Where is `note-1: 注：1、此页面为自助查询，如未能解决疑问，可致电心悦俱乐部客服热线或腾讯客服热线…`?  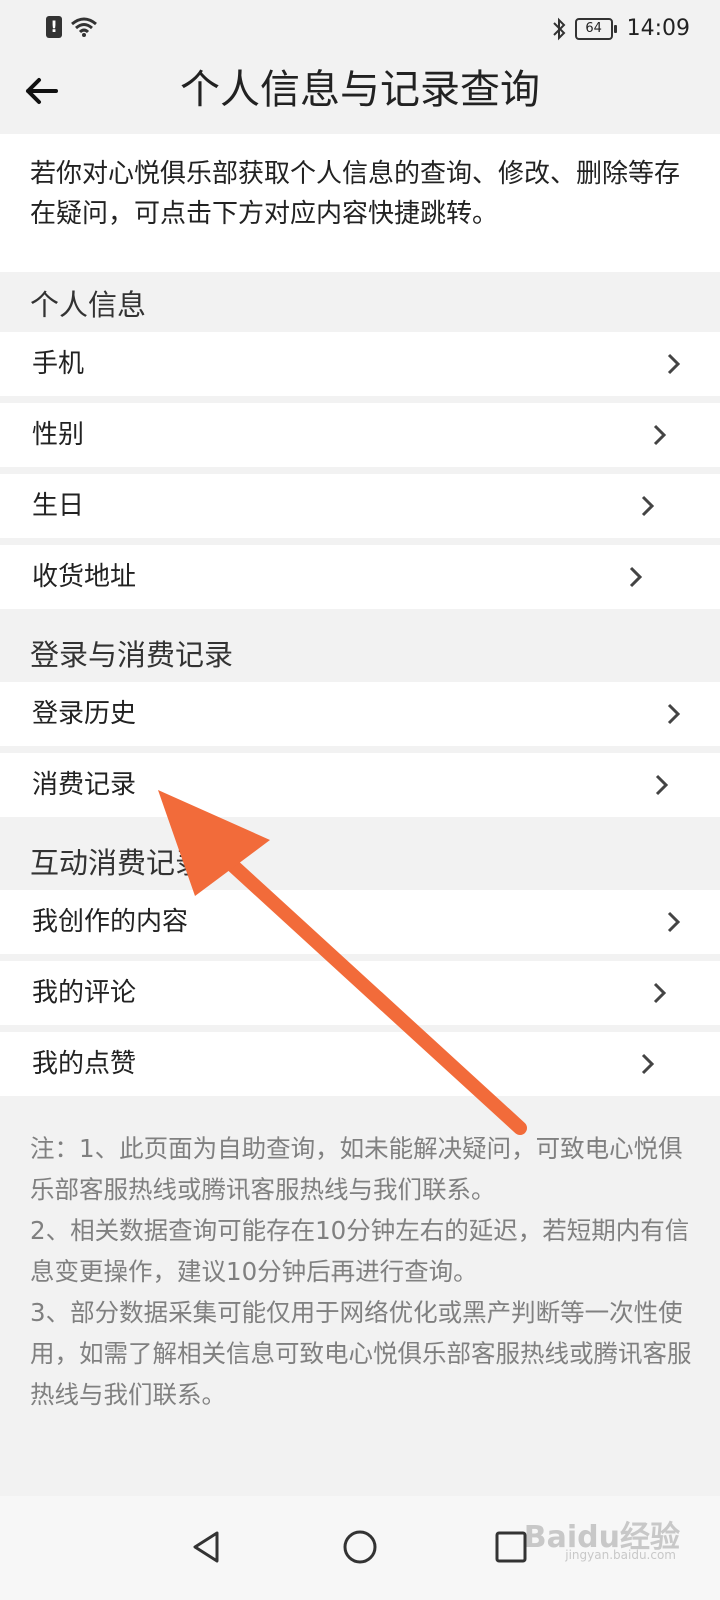 note-1: 注：1、此页面为自助查询，如未能解决疑问，可致电心悦俱乐部客服热线或腾讯客服热线… is located at coordinates (356, 1169).